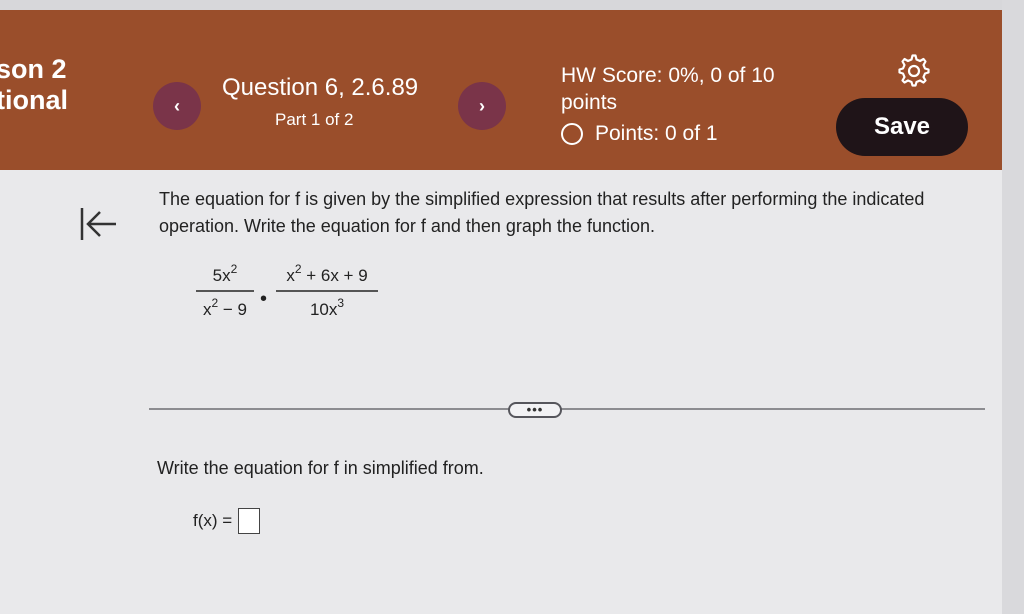 The image size is (1024, 614). I want to click on question-points: Points: 0 of 1, so click(639, 134).